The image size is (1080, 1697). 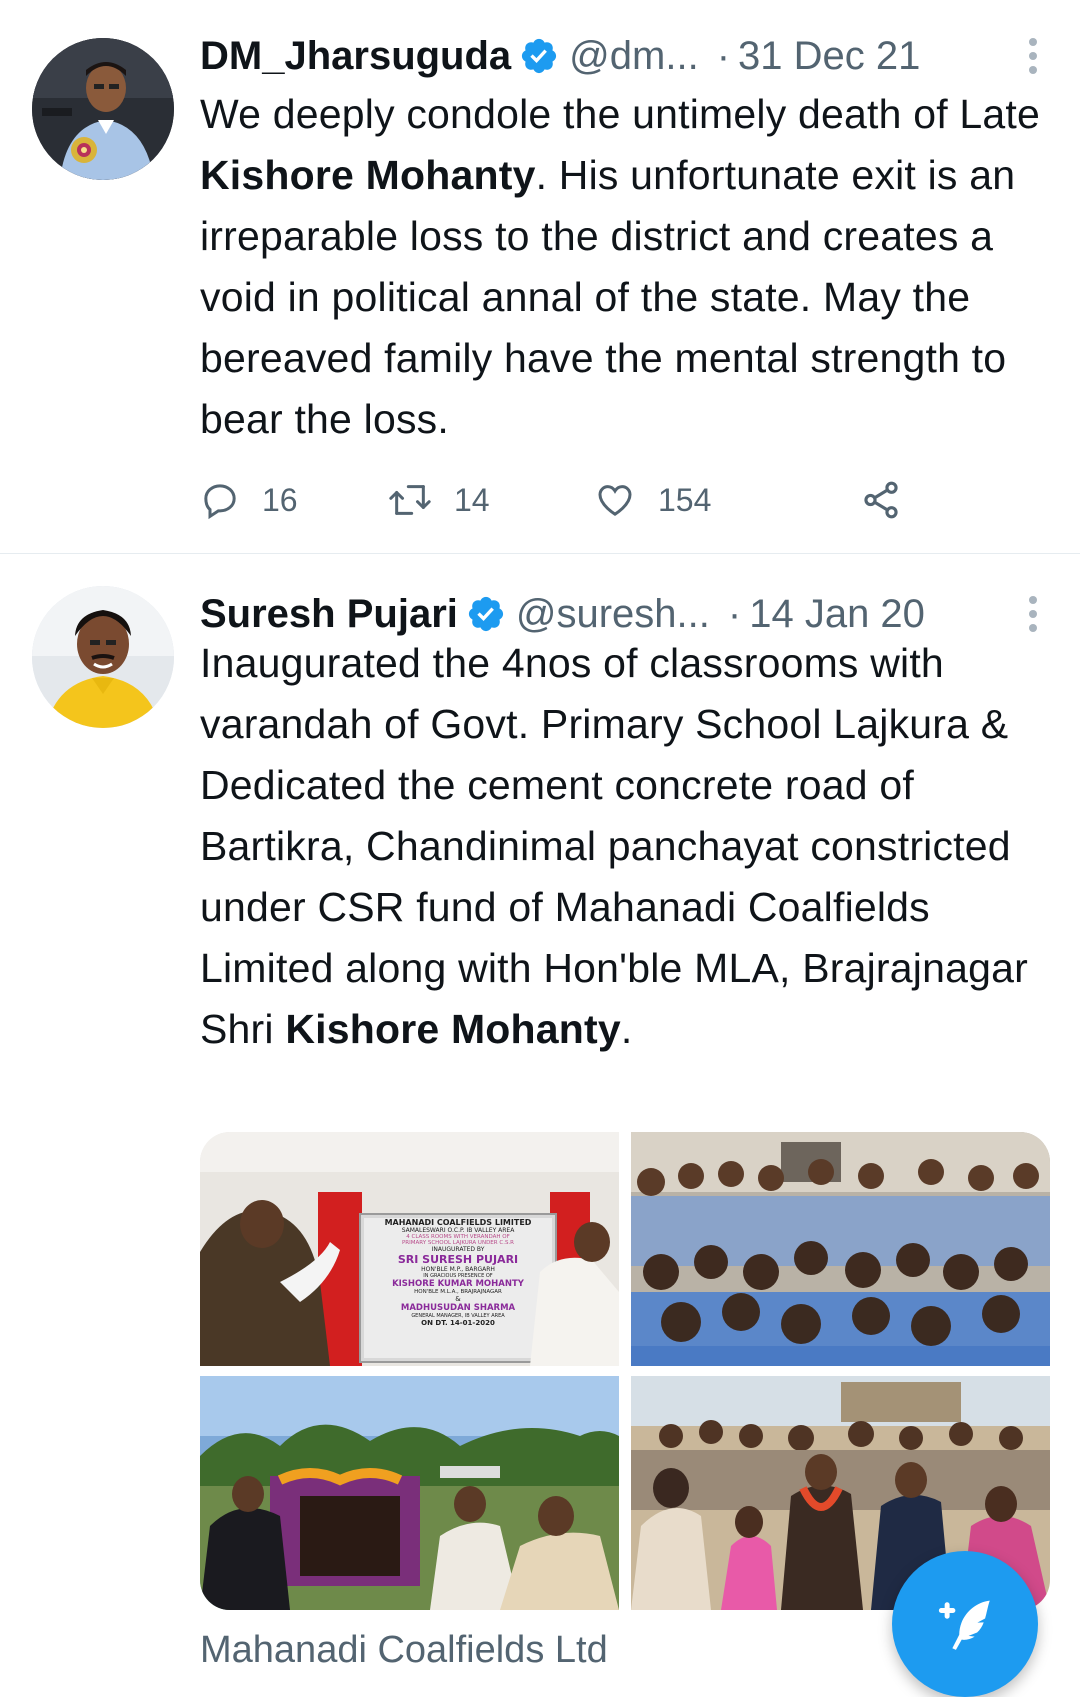 I want to click on like-count: 154, so click(x=685, y=499).